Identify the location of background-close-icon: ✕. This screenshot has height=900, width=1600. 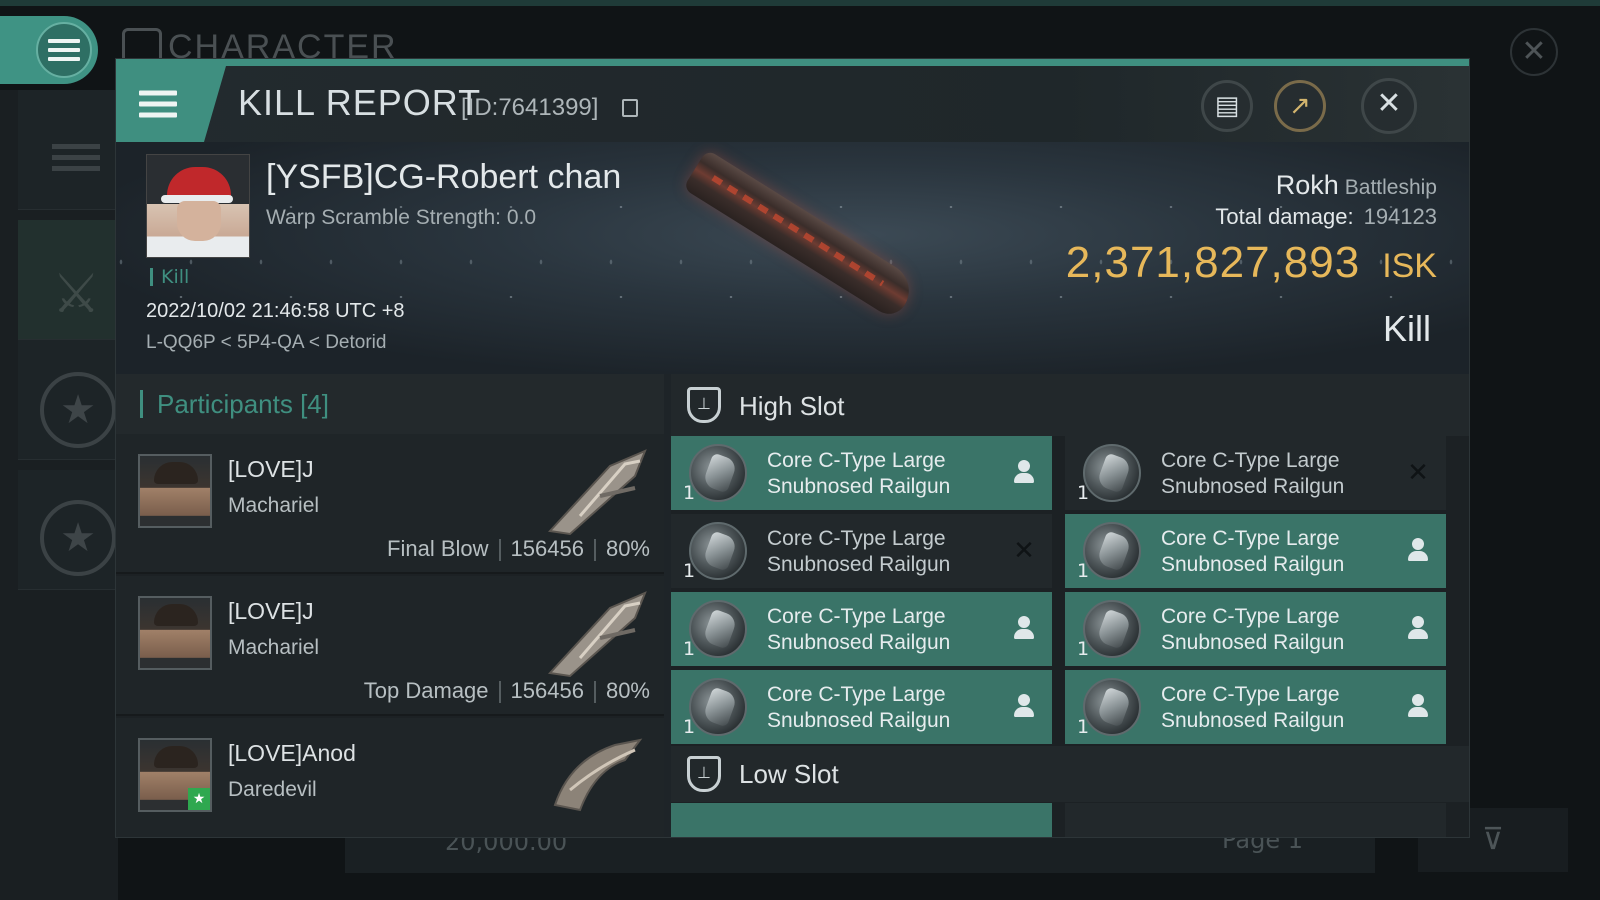
(1534, 52).